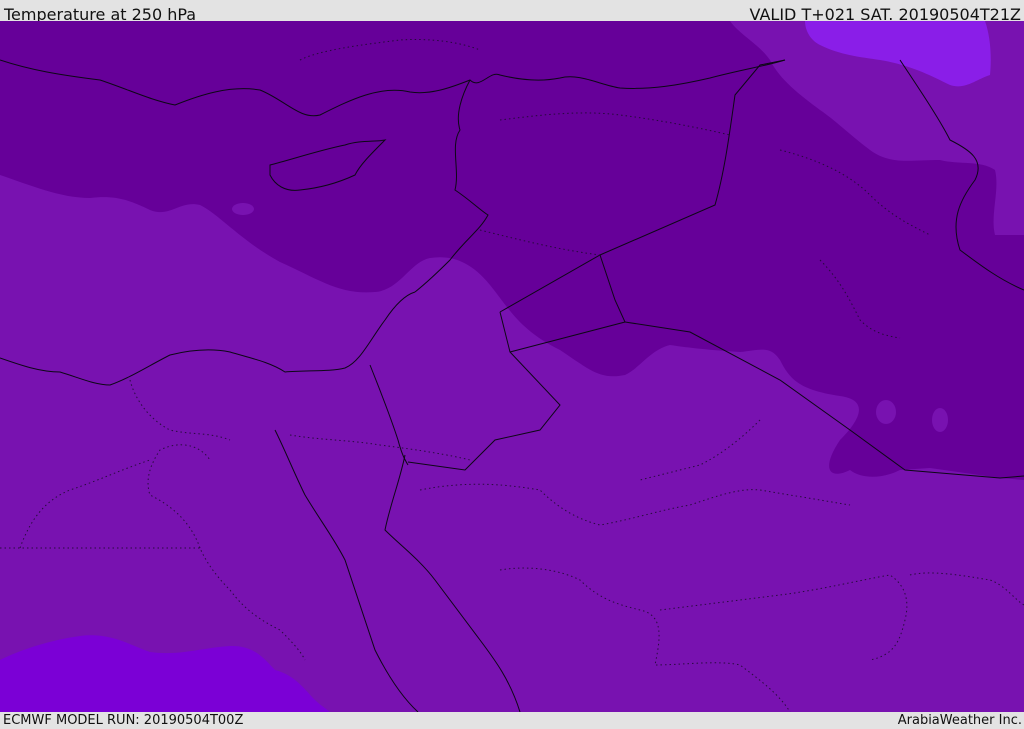 This screenshot has width=1024, height=729. I want to click on credit-label: ArabiaWeather Inc., so click(959, 720).